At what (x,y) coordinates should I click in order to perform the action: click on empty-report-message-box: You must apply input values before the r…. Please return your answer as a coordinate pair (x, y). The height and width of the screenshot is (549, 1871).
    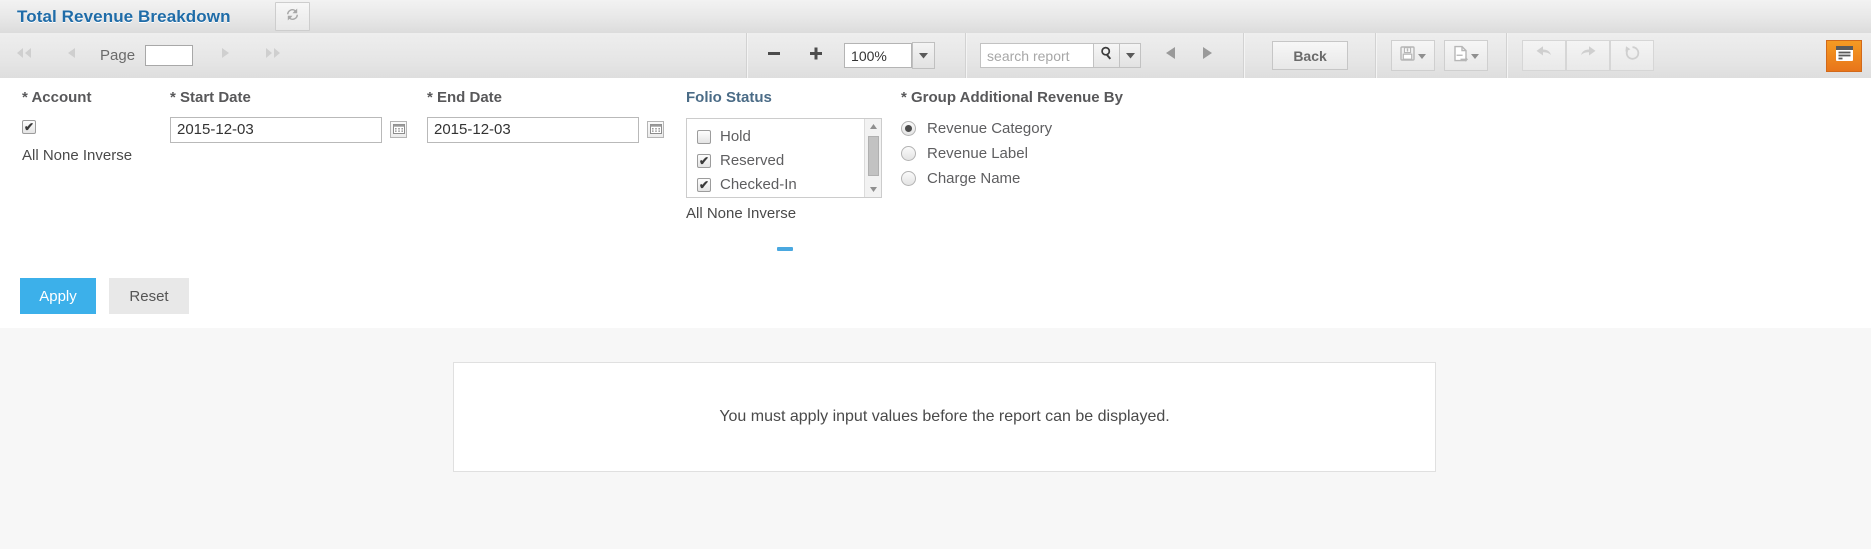
    Looking at the image, I should click on (944, 417).